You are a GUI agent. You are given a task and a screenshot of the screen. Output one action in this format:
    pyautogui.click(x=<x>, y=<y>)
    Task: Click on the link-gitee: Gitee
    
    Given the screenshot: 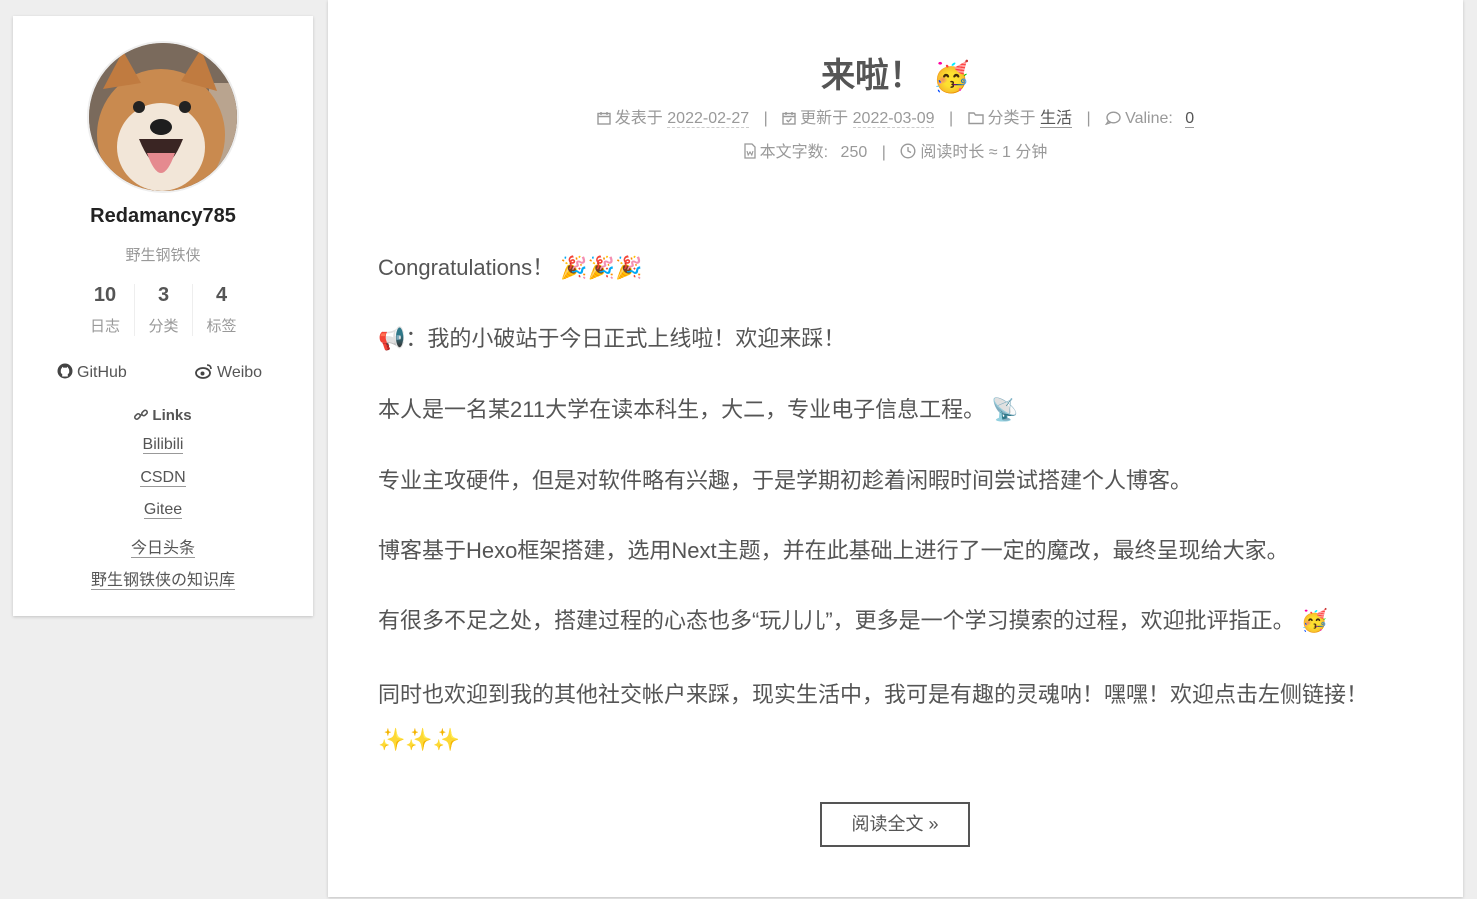 What is the action you would take?
    pyautogui.click(x=163, y=510)
    